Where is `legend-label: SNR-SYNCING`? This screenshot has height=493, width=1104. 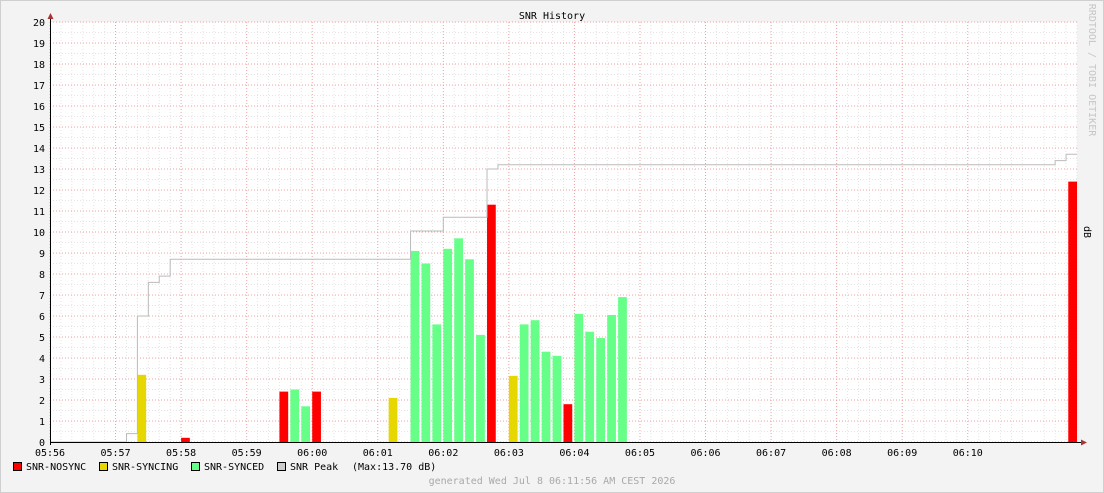 legend-label: SNR-SYNCING is located at coordinates (145, 467).